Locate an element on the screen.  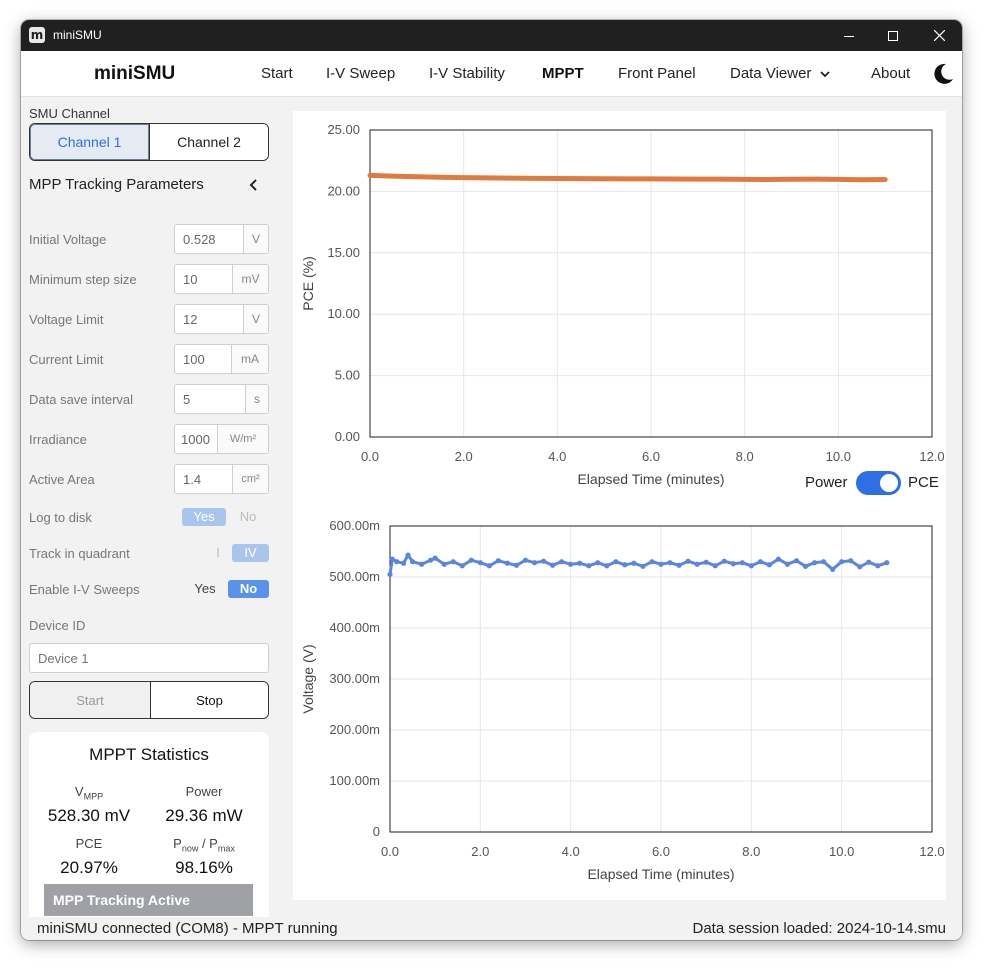
active-area-unit: cm² is located at coordinates (250, 479).